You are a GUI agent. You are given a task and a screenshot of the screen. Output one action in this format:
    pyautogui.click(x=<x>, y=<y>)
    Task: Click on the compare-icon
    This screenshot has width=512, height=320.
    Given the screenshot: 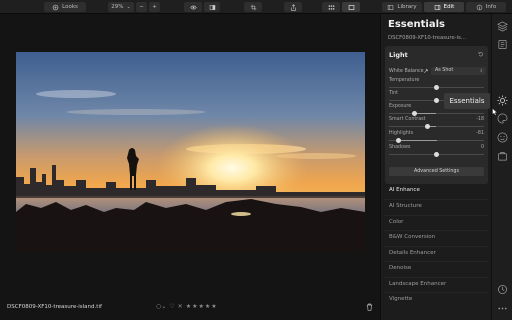 What is the action you would take?
    pyautogui.click(x=212, y=7)
    